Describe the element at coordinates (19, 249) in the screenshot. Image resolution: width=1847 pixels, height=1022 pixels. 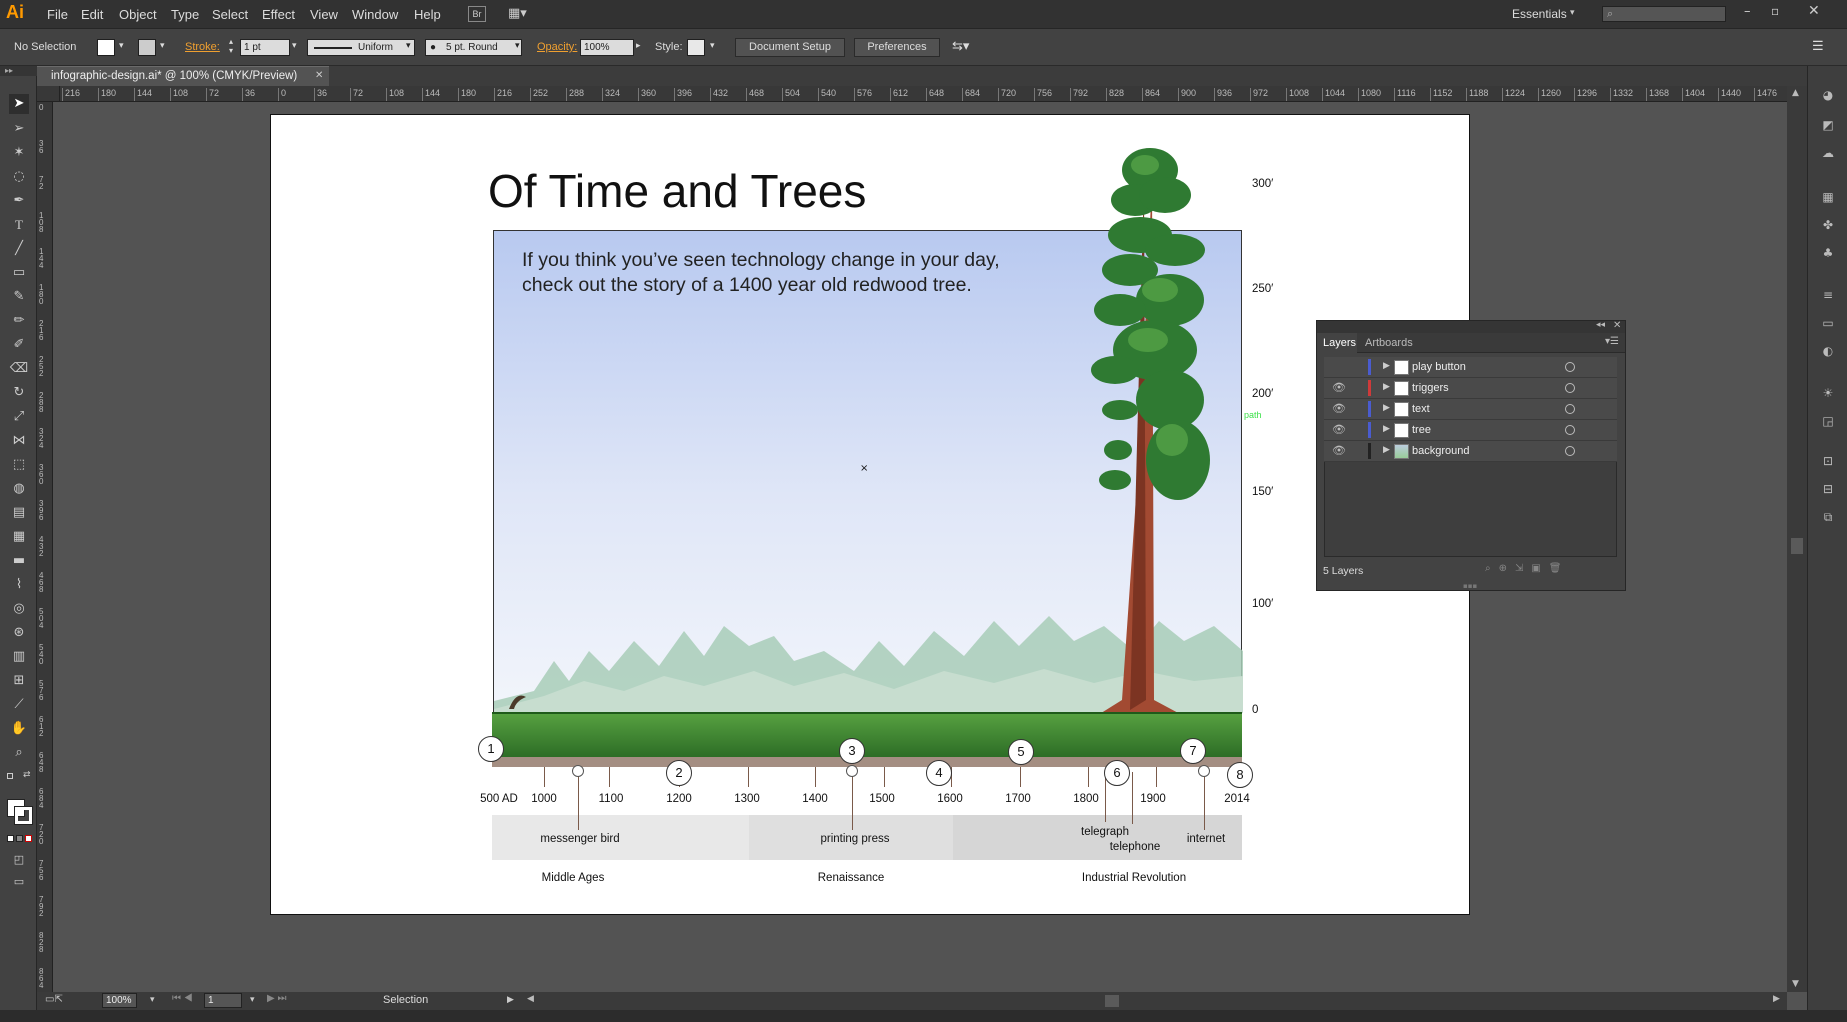
I see `line-tool-icon: ╱` at that location.